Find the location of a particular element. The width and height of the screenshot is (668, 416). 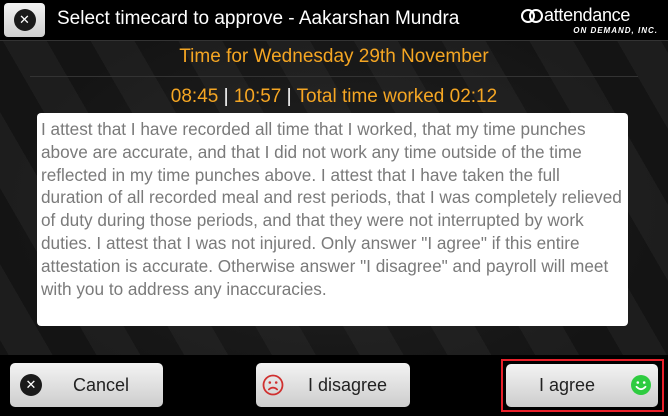

close-button: ✕ is located at coordinates (24, 20).